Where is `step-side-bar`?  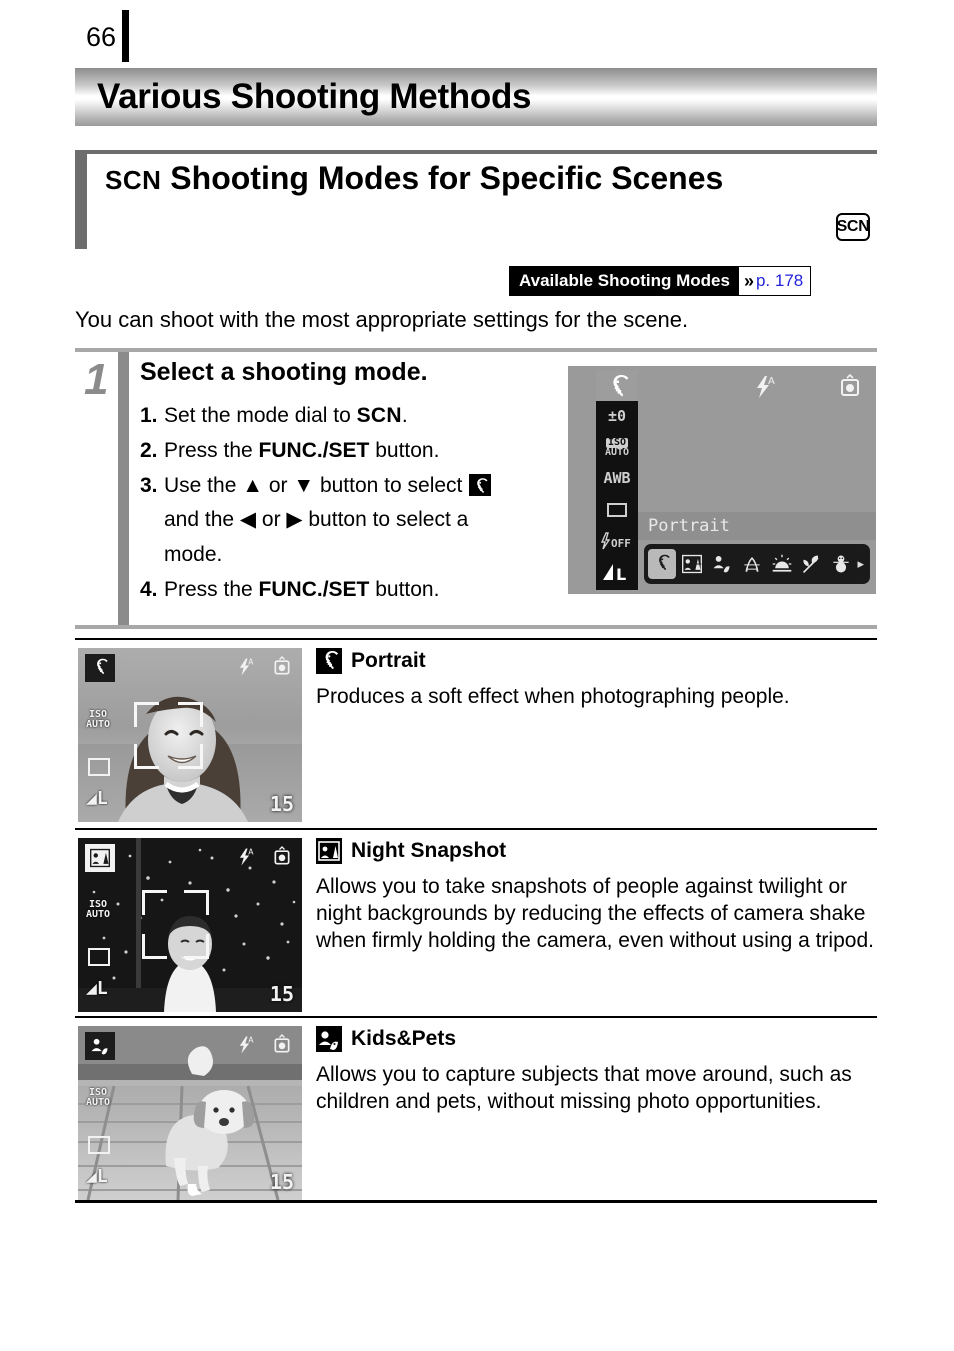 step-side-bar is located at coordinates (123, 488).